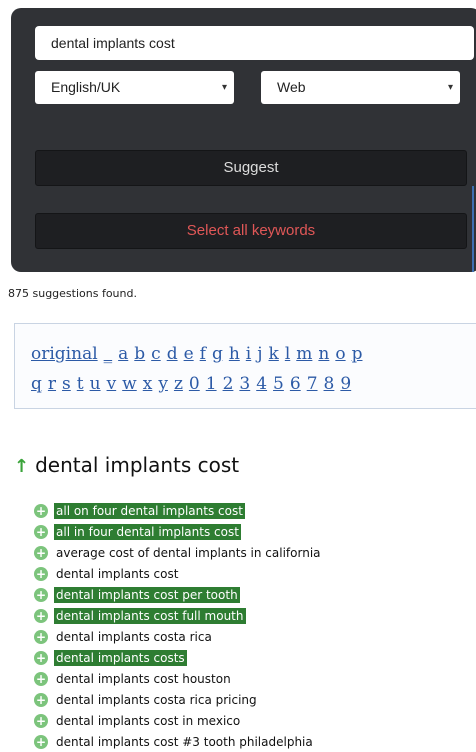 The height and width of the screenshot is (752, 476). Describe the element at coordinates (147, 594) in the screenshot. I see `keyword-text: dental implants cost per tooth` at that location.